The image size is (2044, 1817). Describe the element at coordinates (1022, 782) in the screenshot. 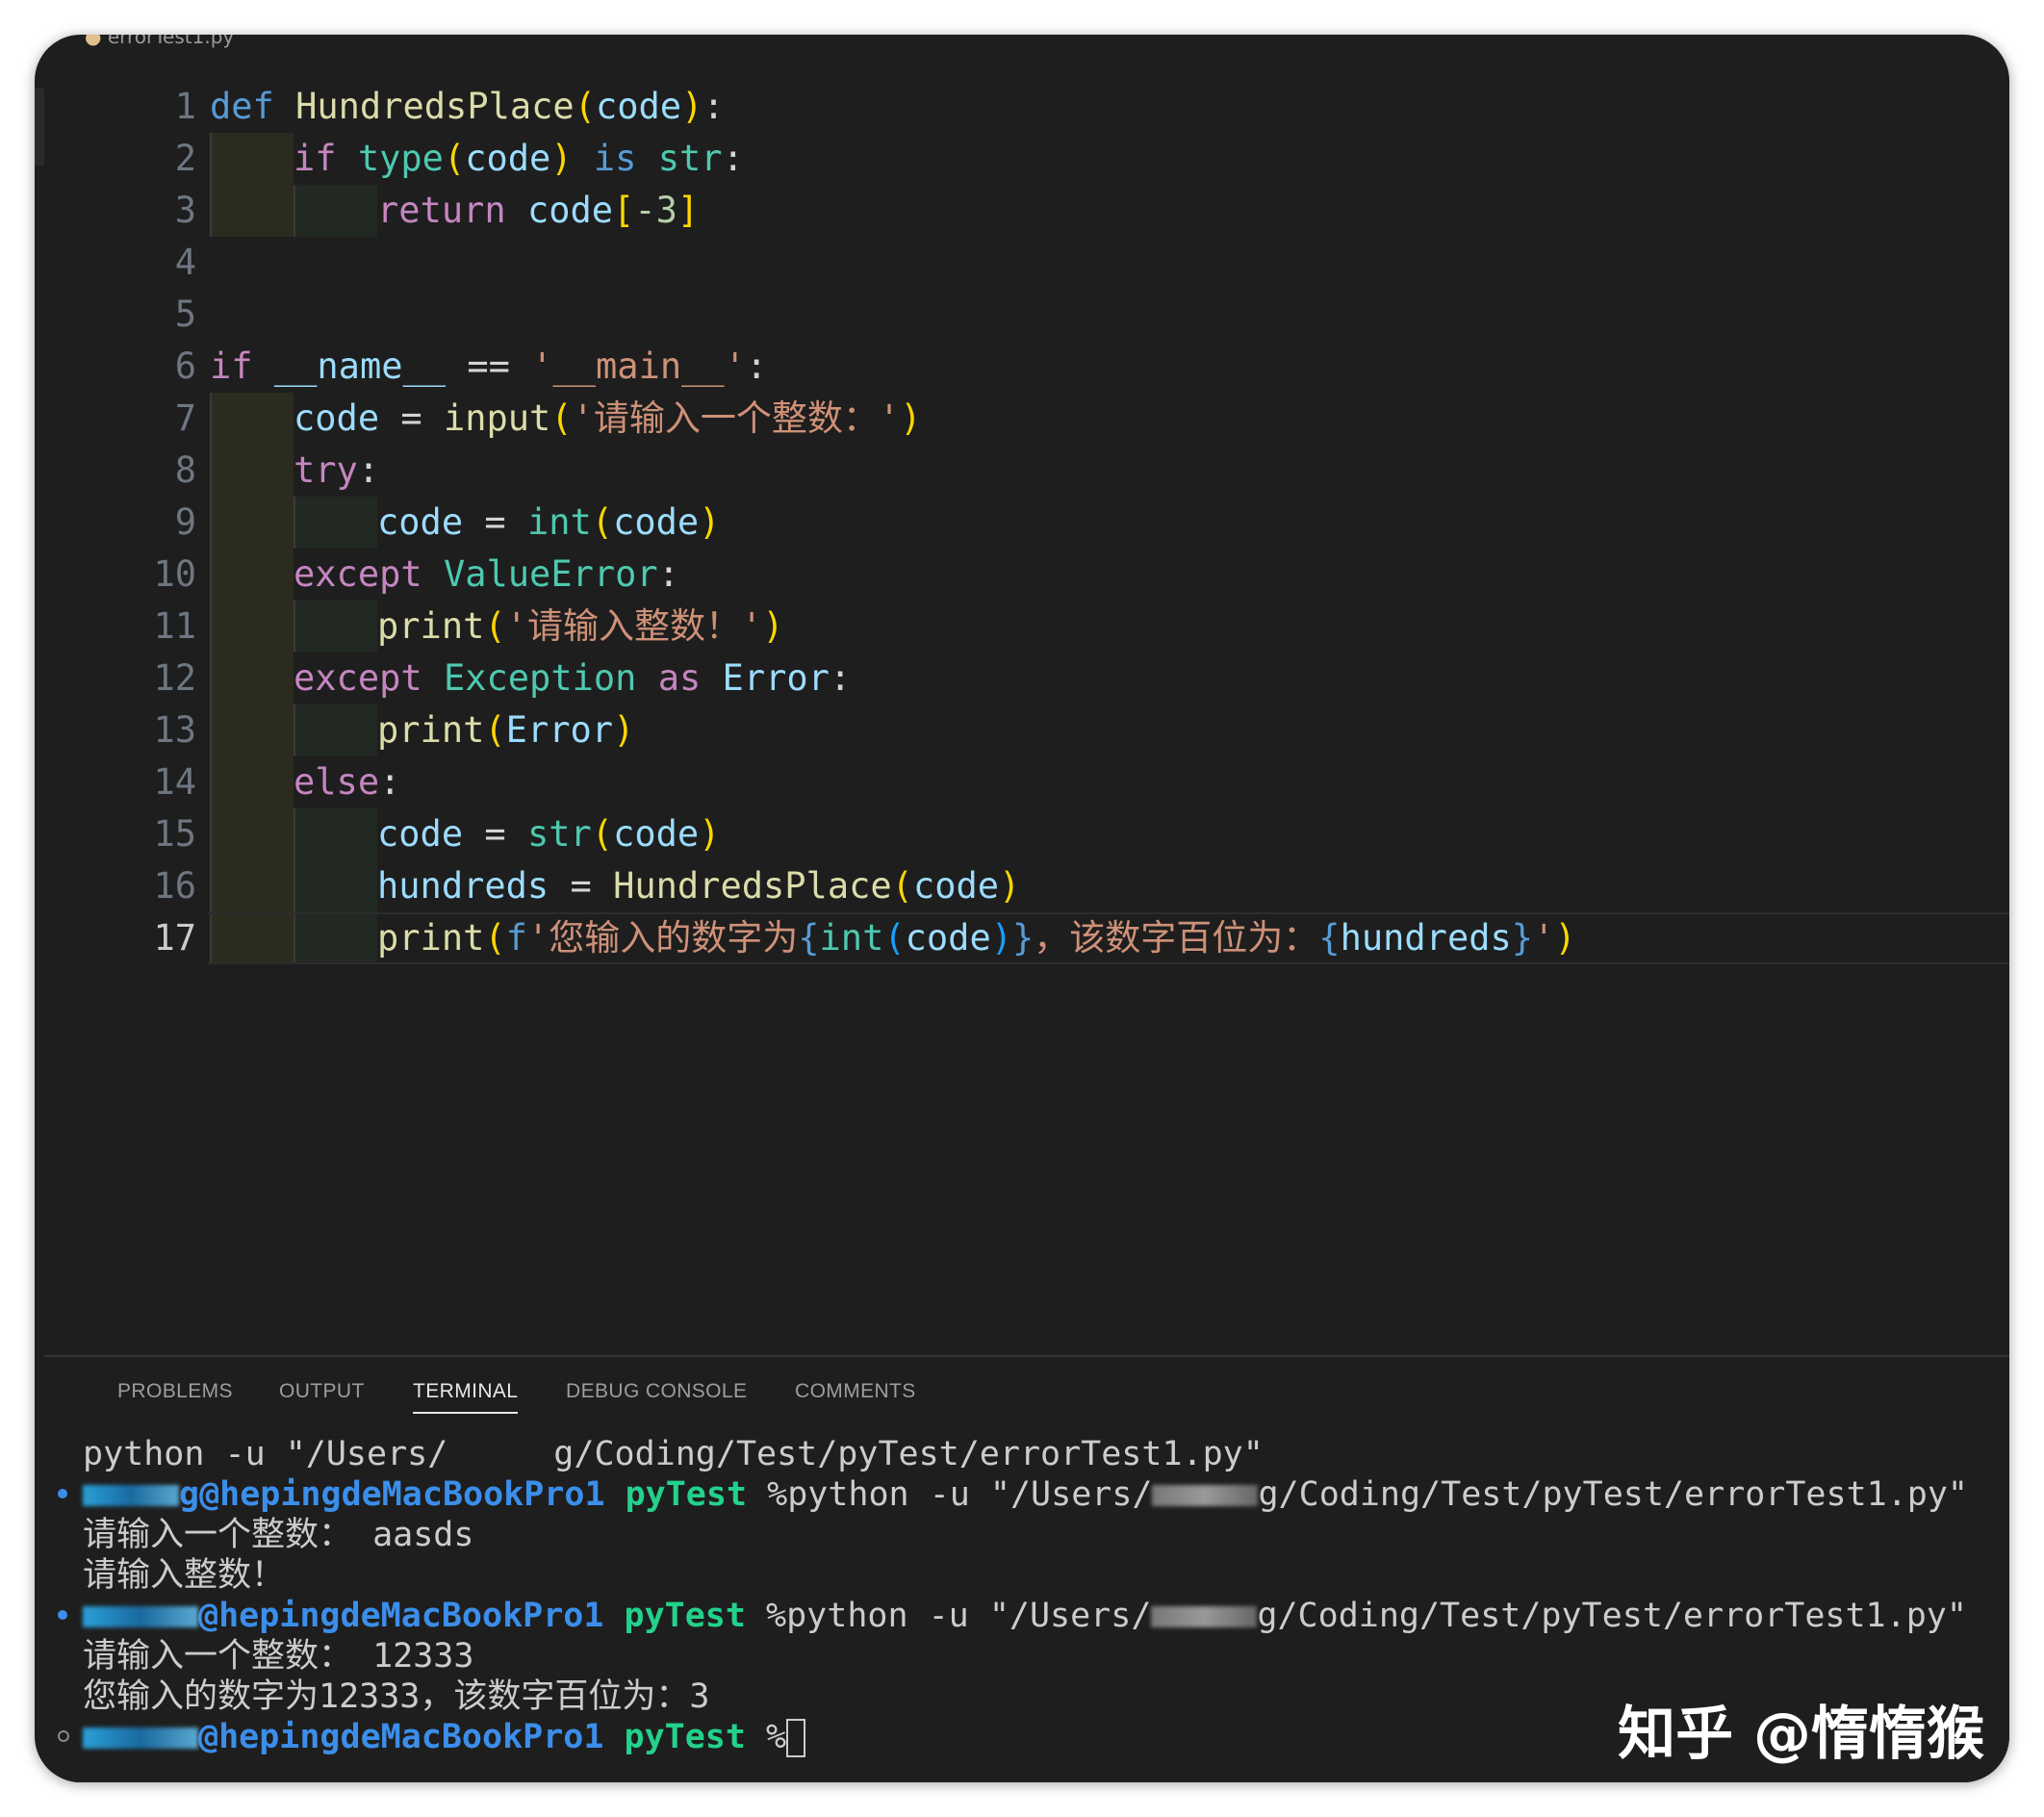

I see `code-line: 14 else:` at that location.